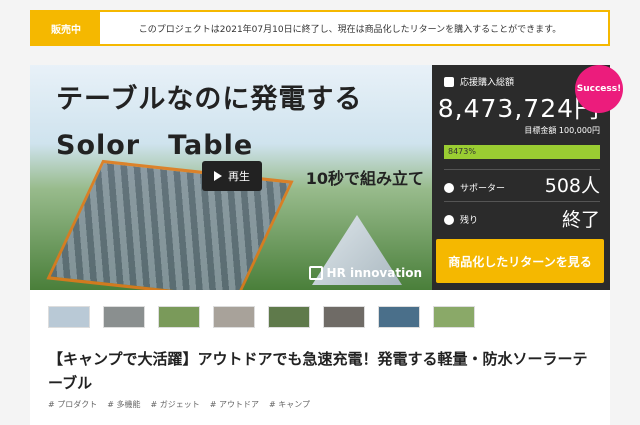  I want to click on hero-title: テーブルなのに発電する, so click(209, 99).